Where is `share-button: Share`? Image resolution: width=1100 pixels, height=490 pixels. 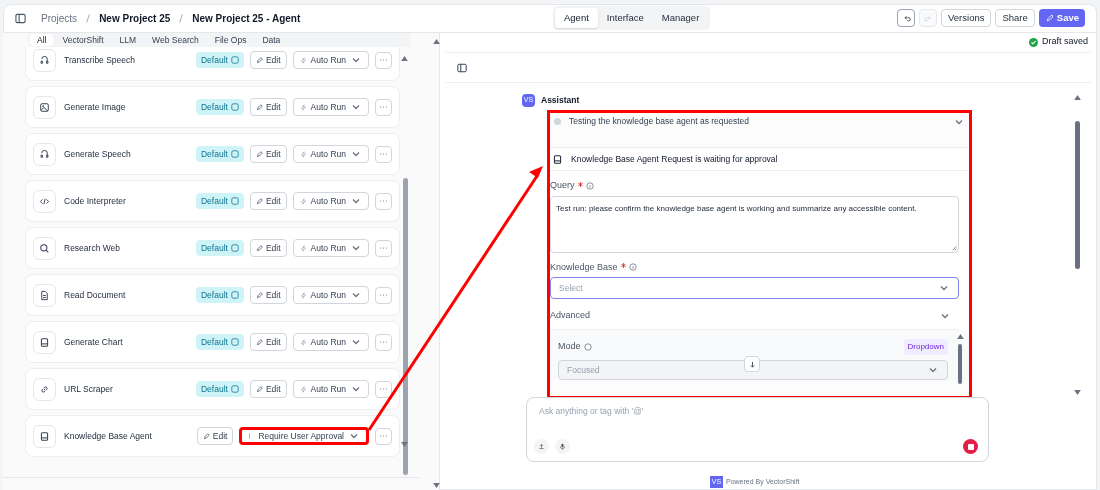 share-button: Share is located at coordinates (1015, 18).